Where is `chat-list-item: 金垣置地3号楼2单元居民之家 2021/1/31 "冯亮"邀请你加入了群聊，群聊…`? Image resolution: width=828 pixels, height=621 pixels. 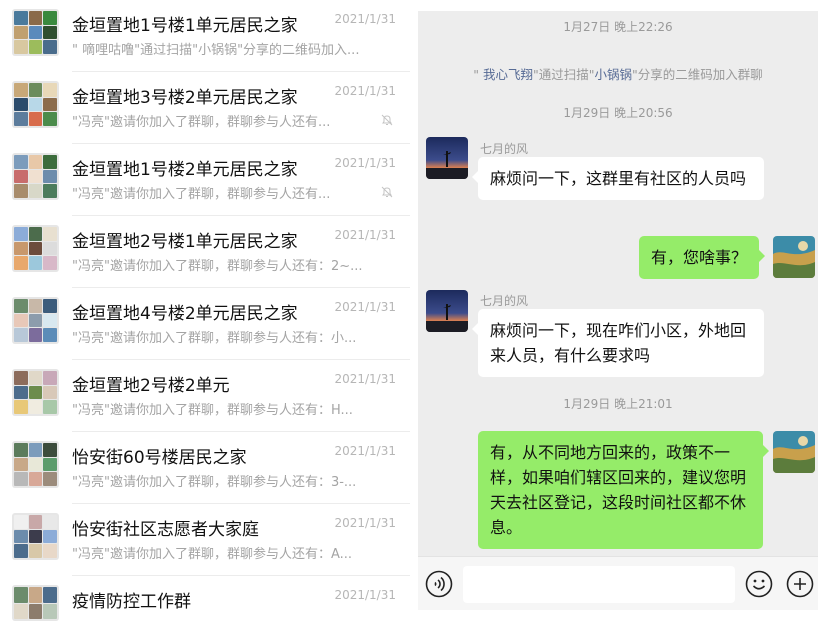
chat-list-item: 金垣置地3号楼2单元居民之家 2021/1/31 "冯亮"邀请你加入了群聊，群聊… is located at coordinates (205, 108).